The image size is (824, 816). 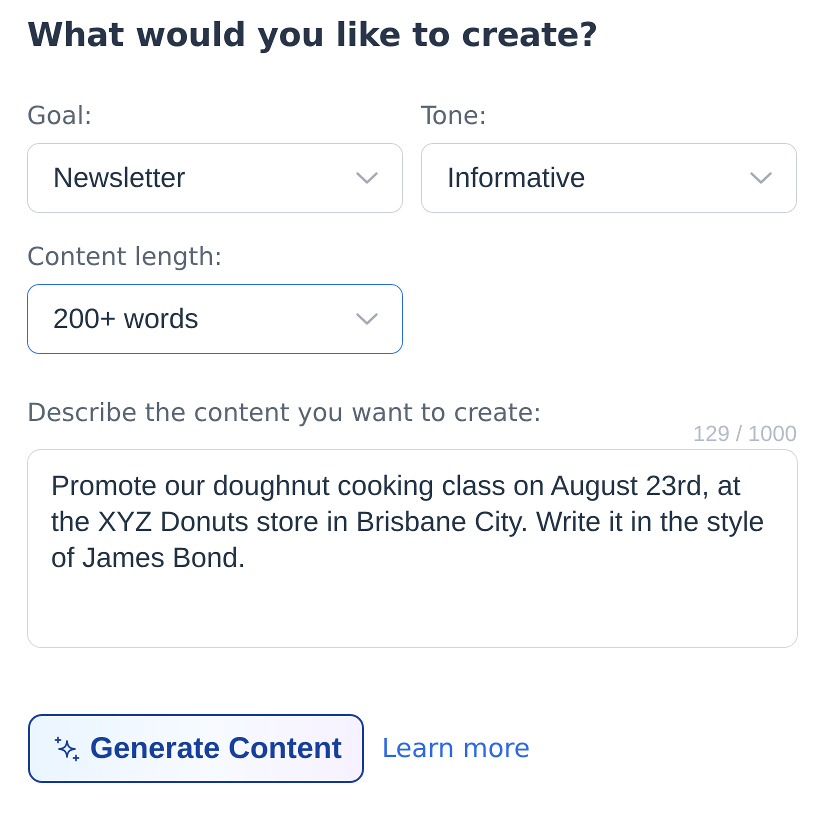 What do you see at coordinates (454, 116) in the screenshot?
I see `field-label: Tone:` at bounding box center [454, 116].